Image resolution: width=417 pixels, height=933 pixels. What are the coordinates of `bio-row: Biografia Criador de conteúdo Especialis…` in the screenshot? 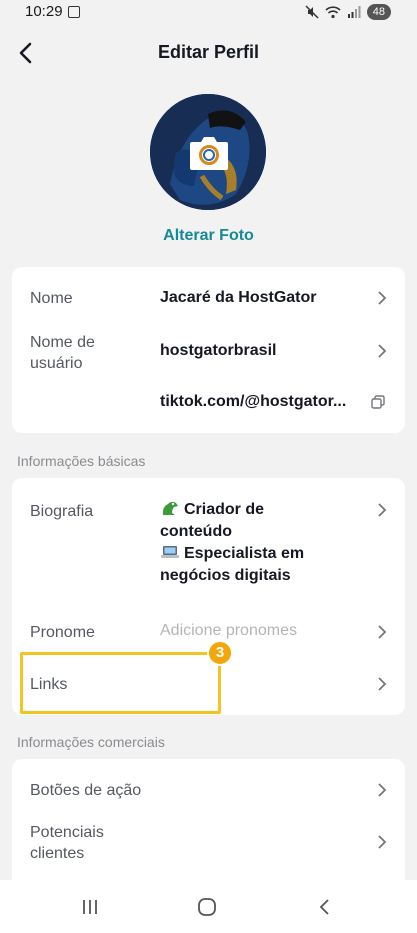 It's located at (208, 539).